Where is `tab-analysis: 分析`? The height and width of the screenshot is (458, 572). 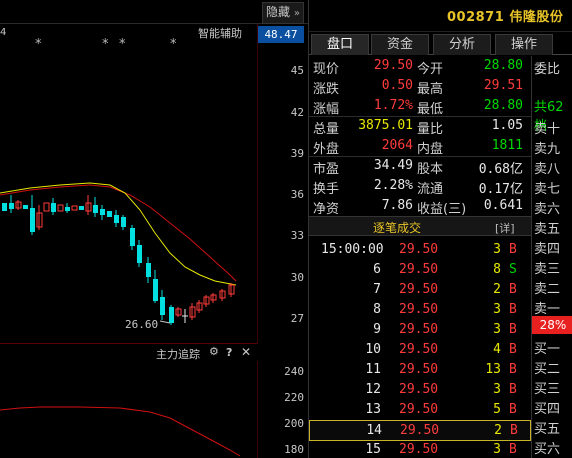 tab-analysis: 分析 is located at coordinates (462, 44).